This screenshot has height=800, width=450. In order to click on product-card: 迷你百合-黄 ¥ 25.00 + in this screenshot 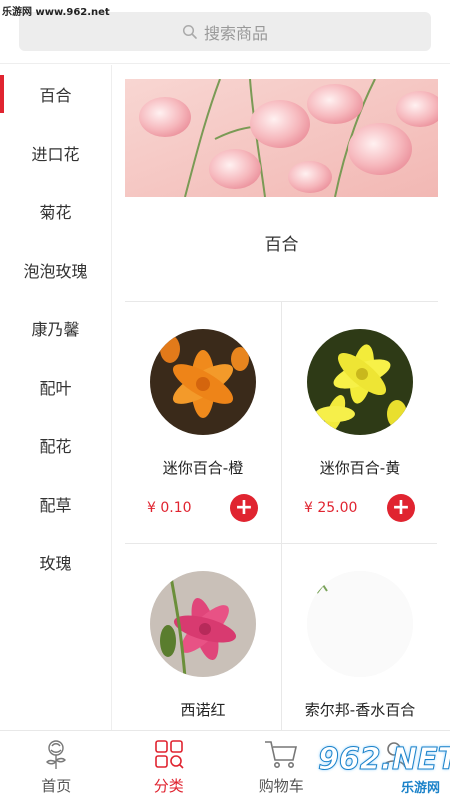, I will do `click(359, 422)`.